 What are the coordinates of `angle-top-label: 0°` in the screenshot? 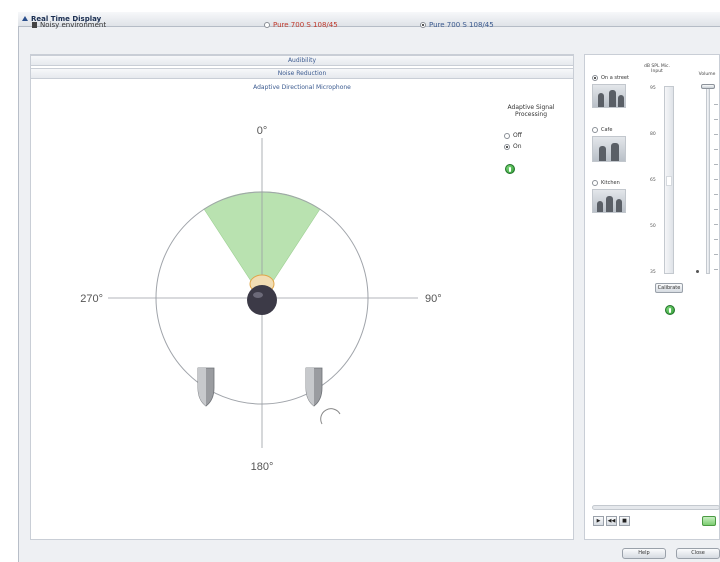 It's located at (262, 131).